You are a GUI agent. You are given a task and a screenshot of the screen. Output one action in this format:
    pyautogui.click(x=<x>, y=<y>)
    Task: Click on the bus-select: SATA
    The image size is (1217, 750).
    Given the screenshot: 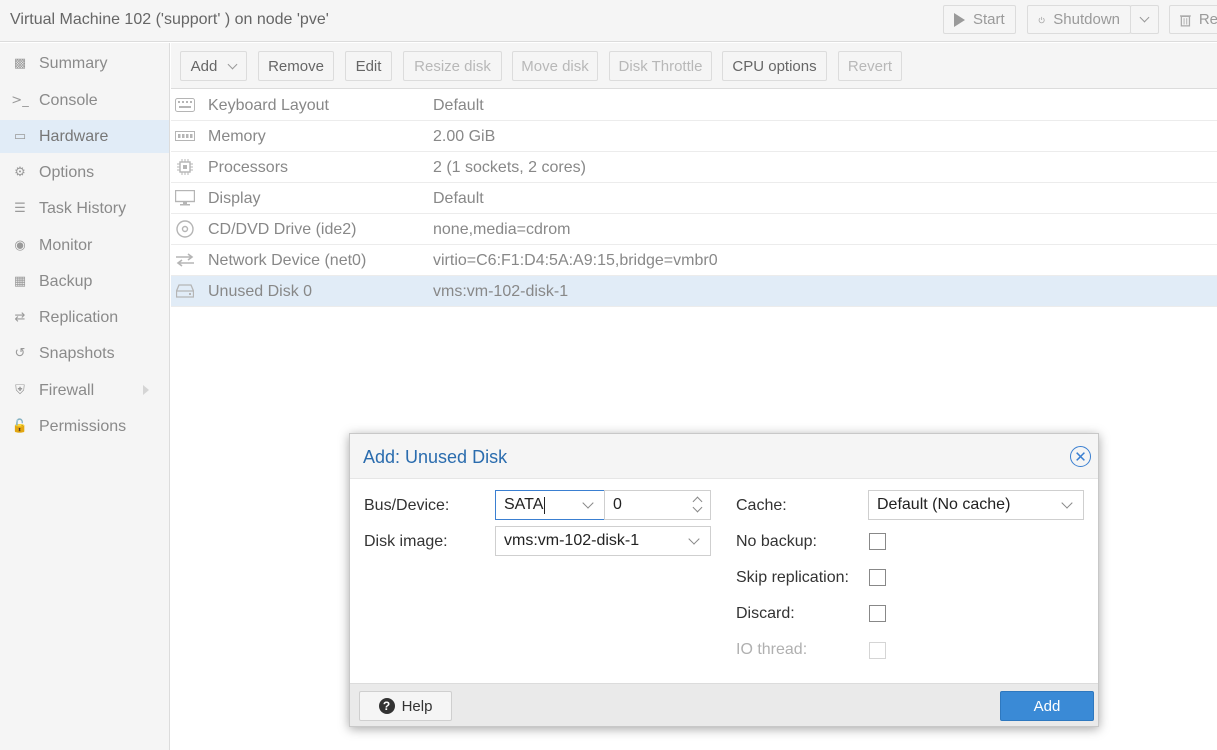 What is the action you would take?
    pyautogui.click(x=550, y=505)
    